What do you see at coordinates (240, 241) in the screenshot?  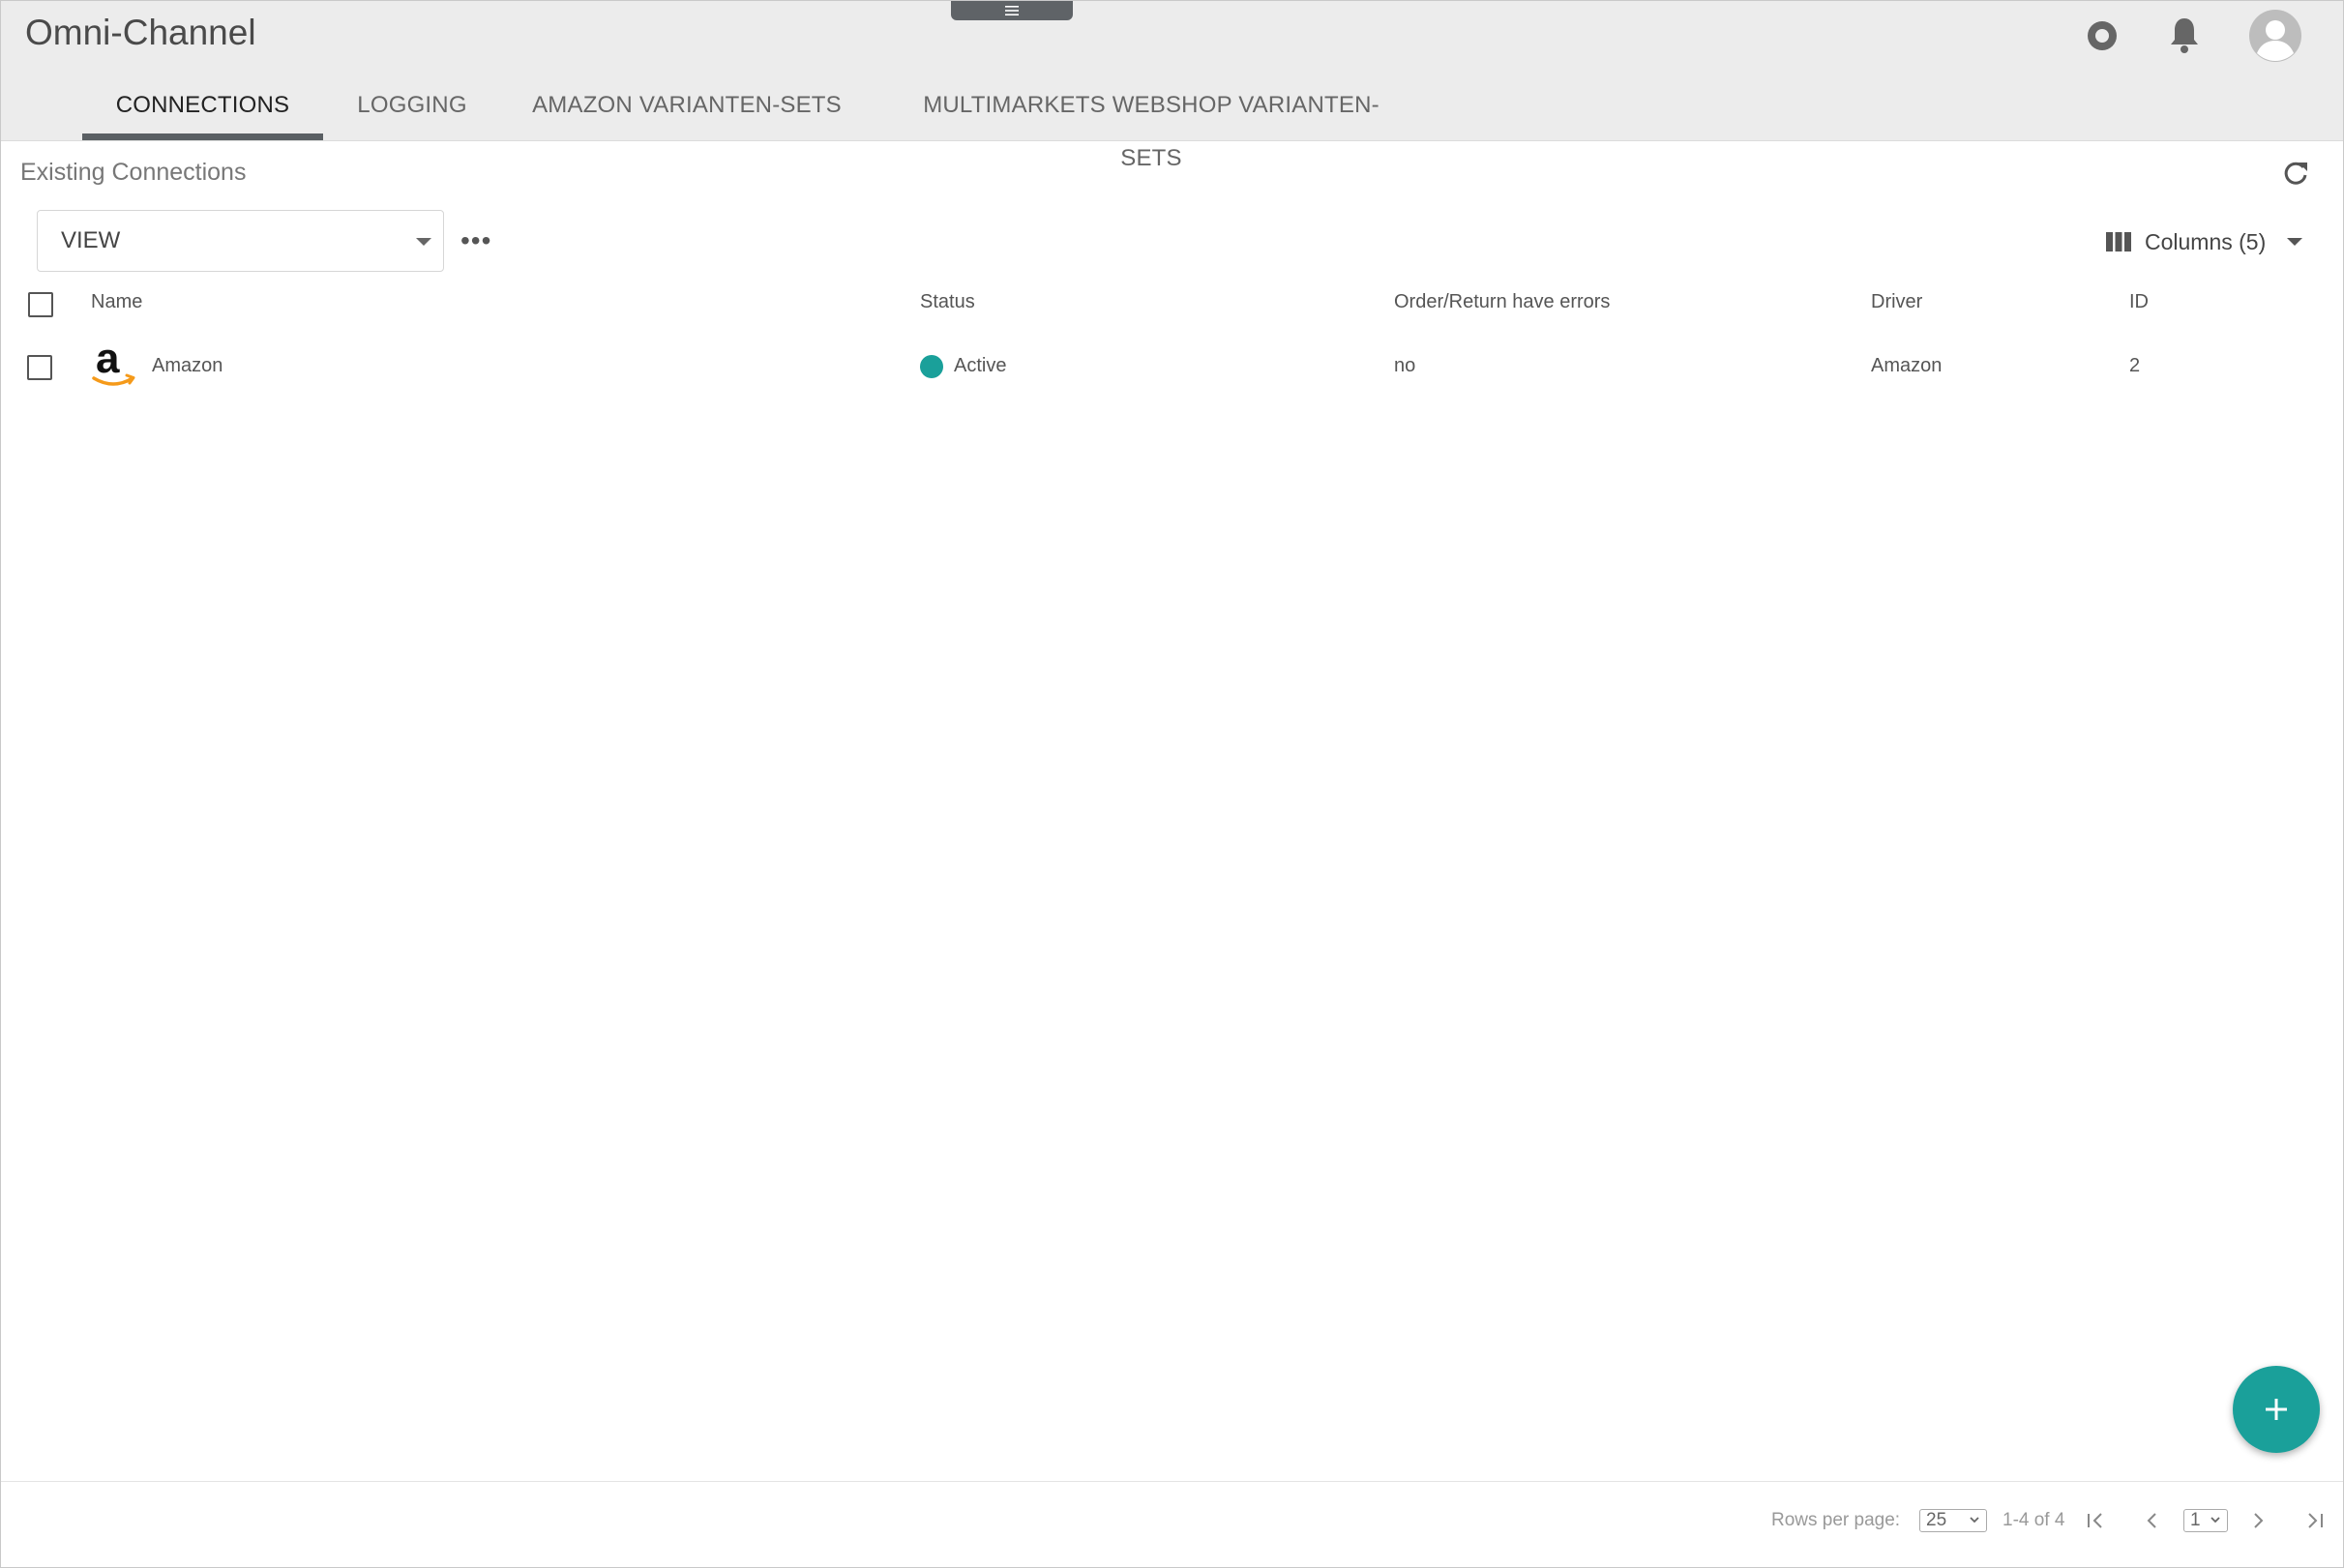 I see `view-select: VIEW` at bounding box center [240, 241].